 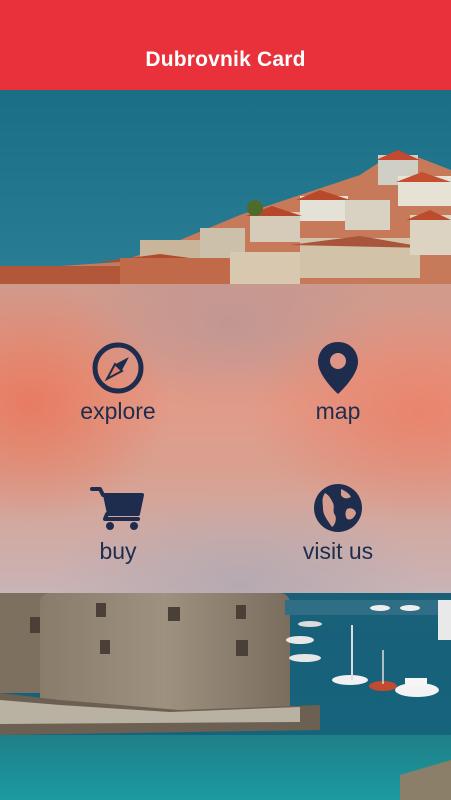 What do you see at coordinates (118, 551) in the screenshot?
I see `buy-label: buy` at bounding box center [118, 551].